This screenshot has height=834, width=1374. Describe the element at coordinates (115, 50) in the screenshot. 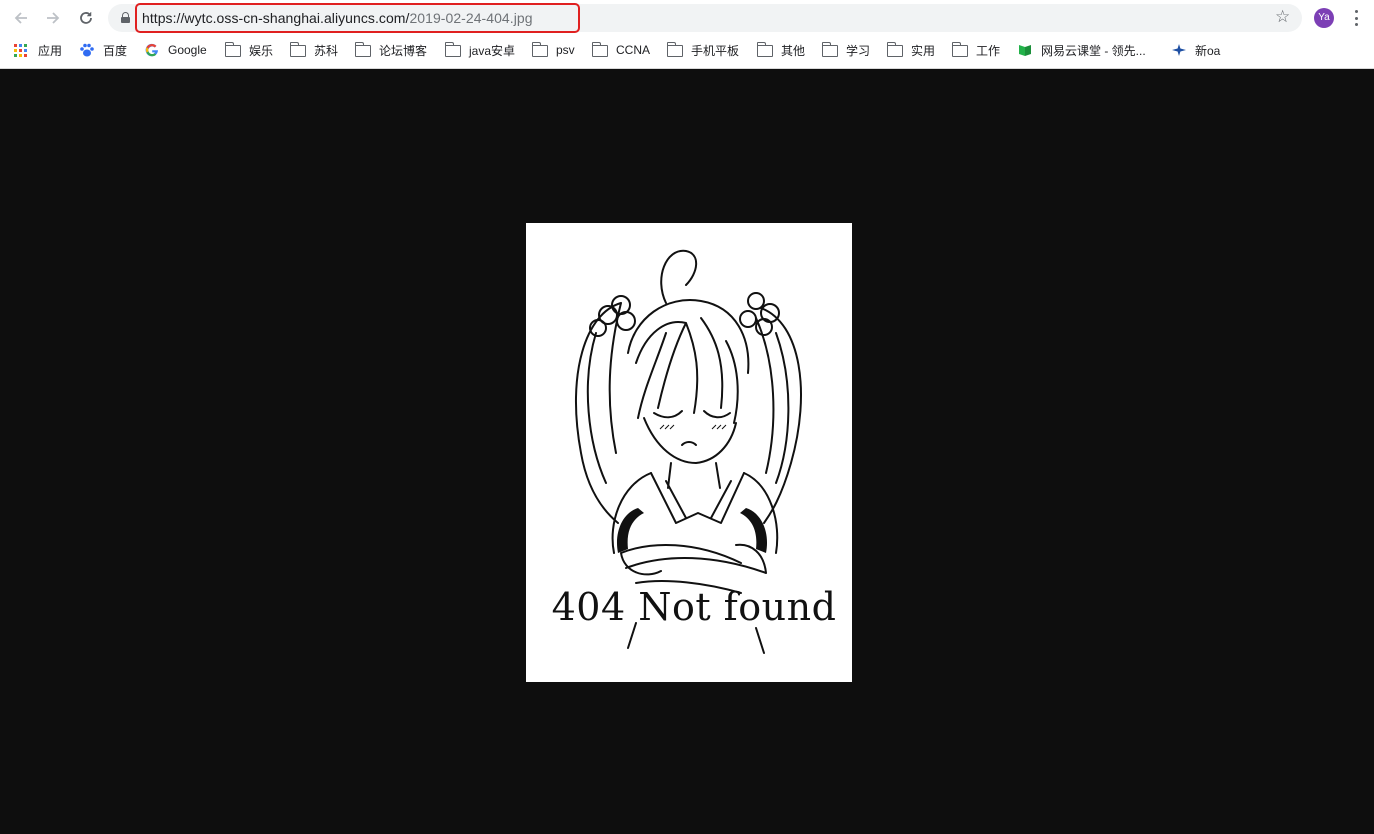

I see `bookmark-label: 百度` at that location.